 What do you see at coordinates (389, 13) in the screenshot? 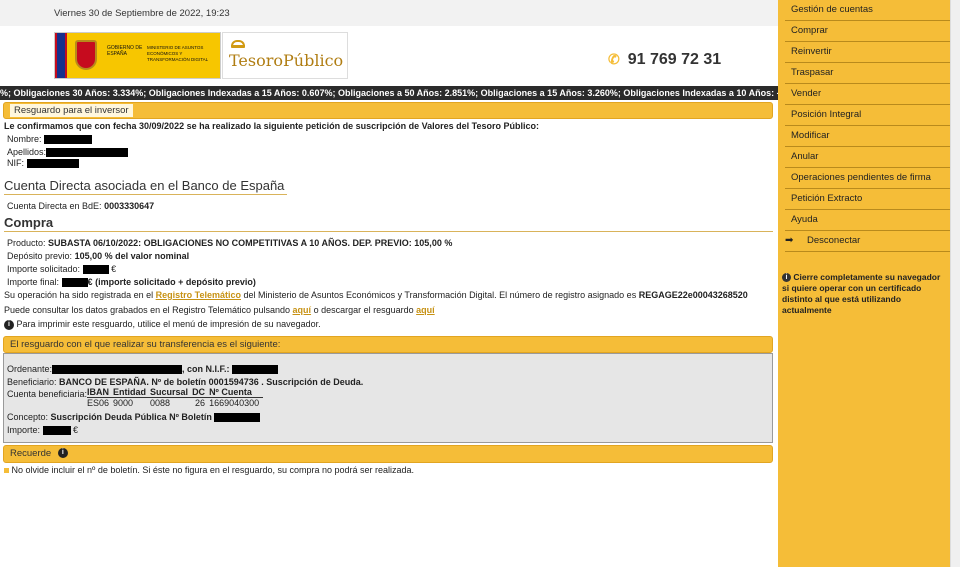
I see `date-bar: Viernes 30 de Septiembre de 2022, 19:23` at bounding box center [389, 13].